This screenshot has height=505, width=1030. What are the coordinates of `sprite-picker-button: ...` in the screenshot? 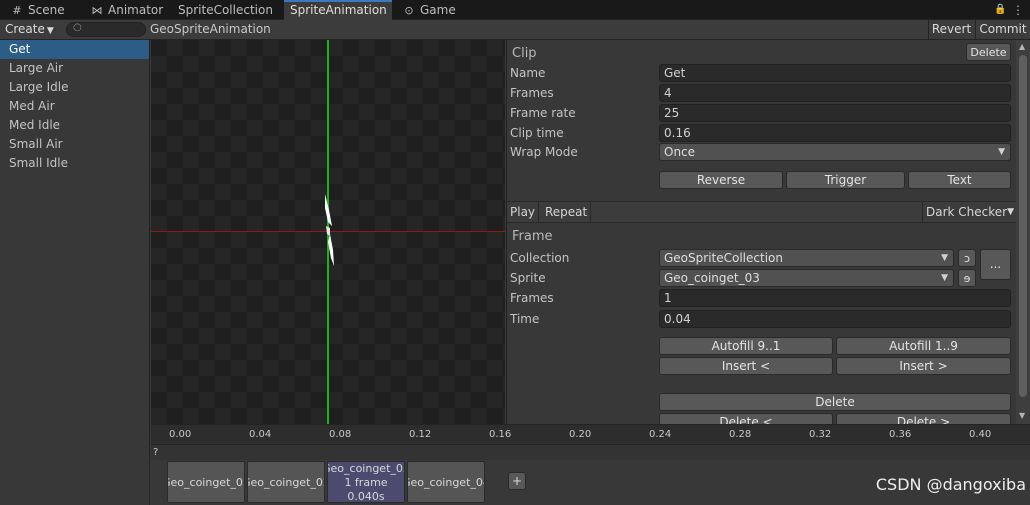 It's located at (995, 264).